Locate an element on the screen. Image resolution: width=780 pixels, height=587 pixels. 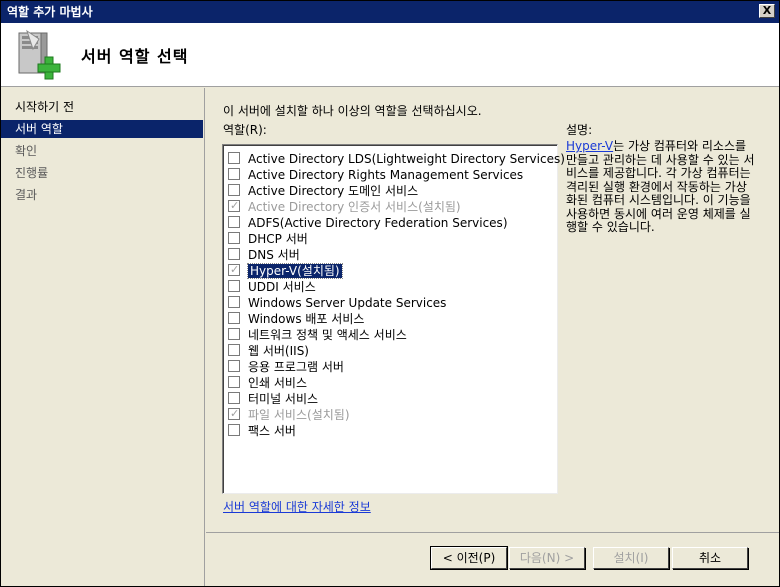
role-label: UDDI 서비스 is located at coordinates (282, 287).